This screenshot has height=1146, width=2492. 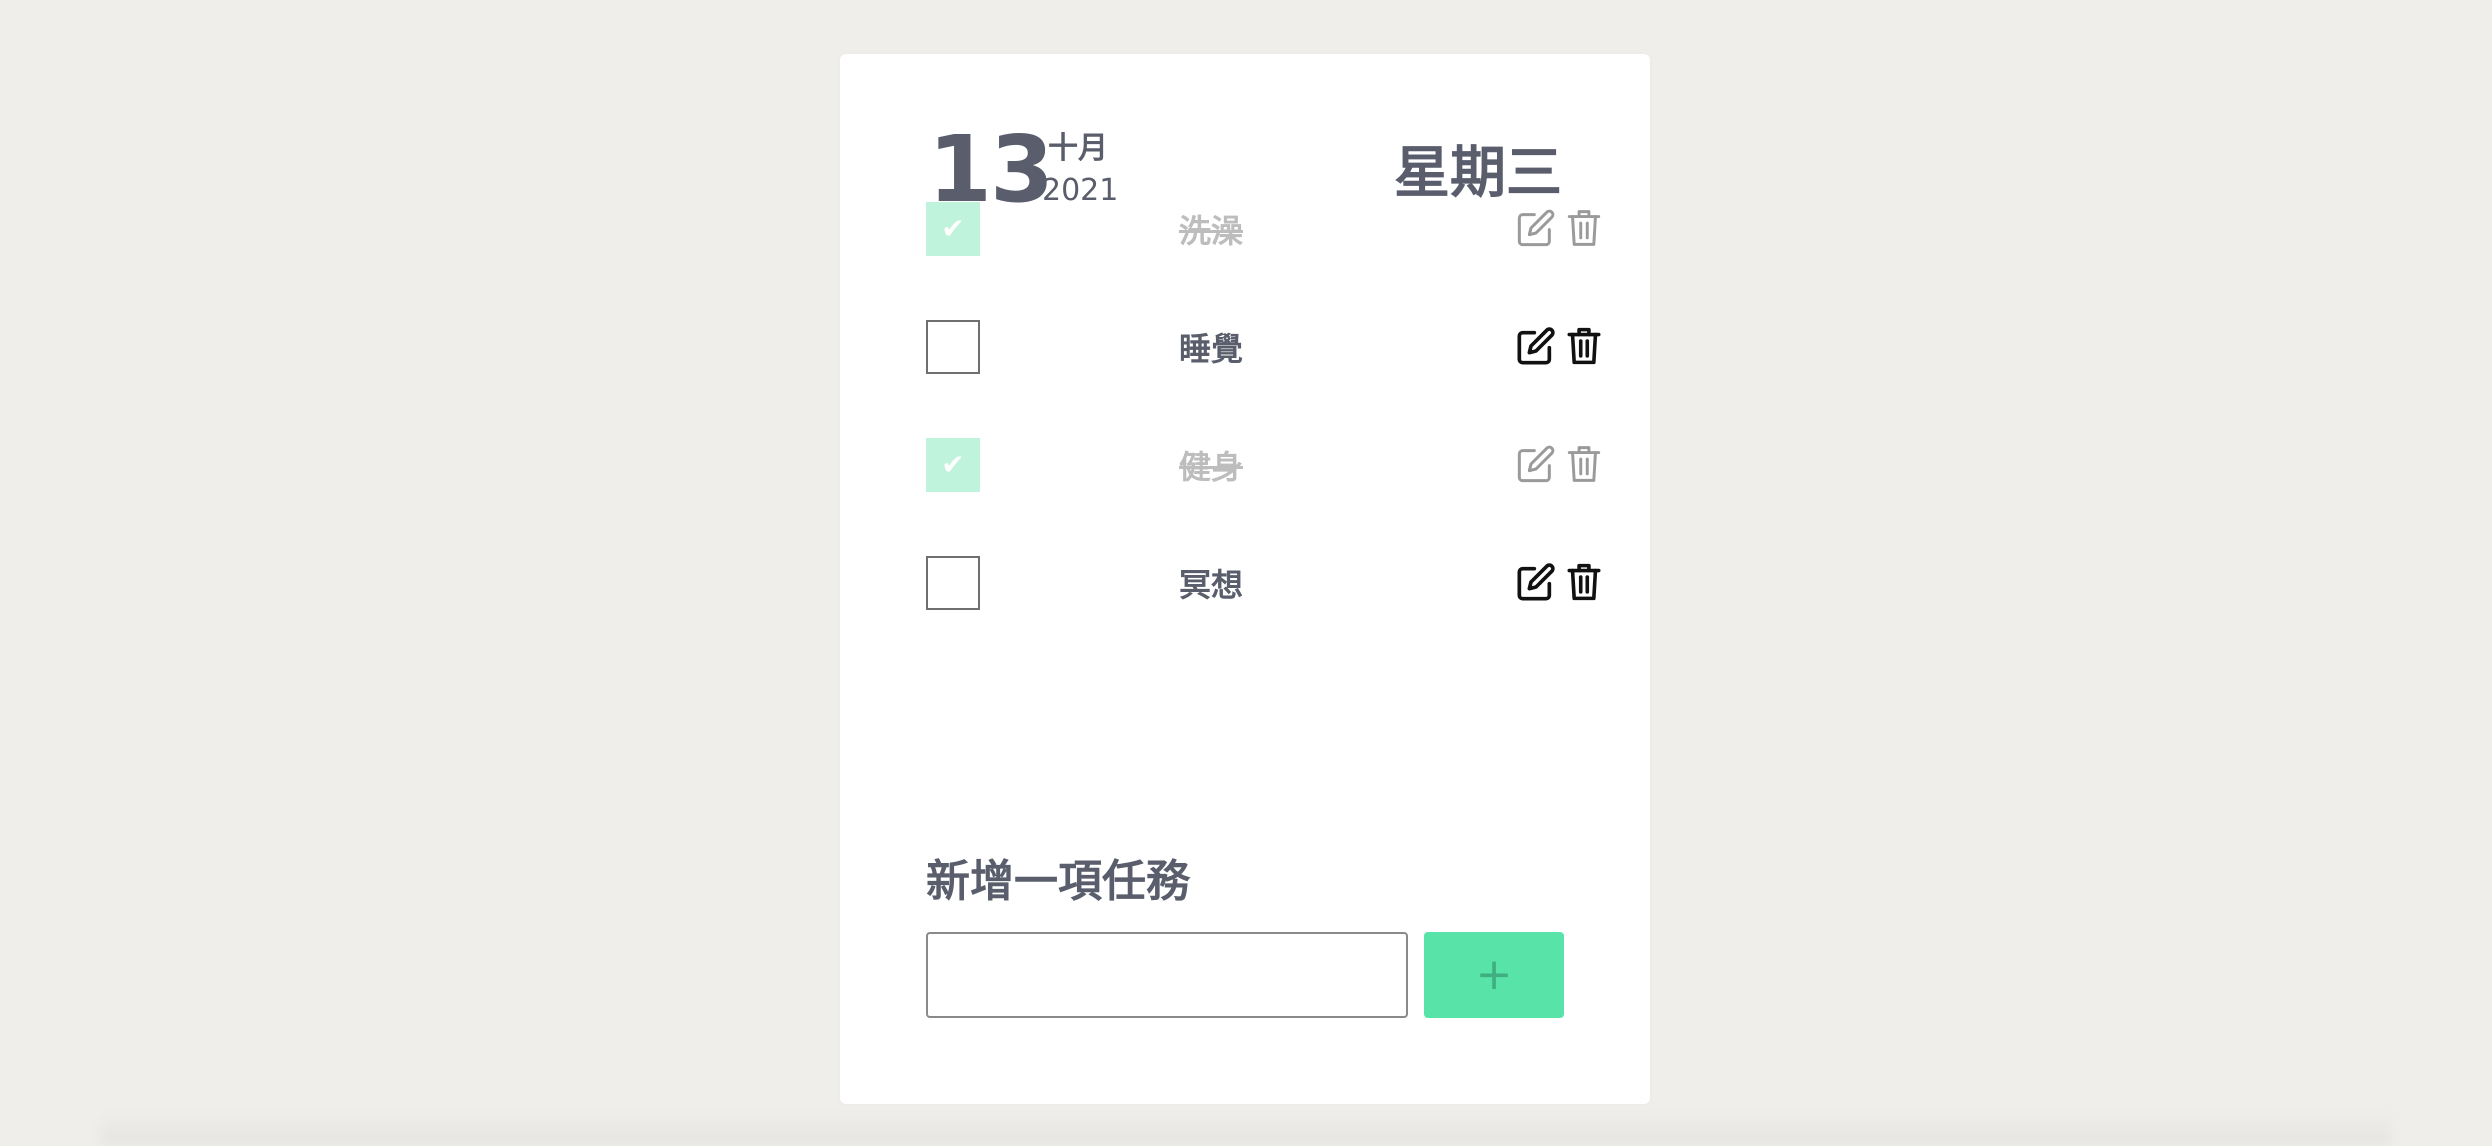 What do you see at coordinates (1058, 881) in the screenshot?
I see `add-task-title: 新增一項任務` at bounding box center [1058, 881].